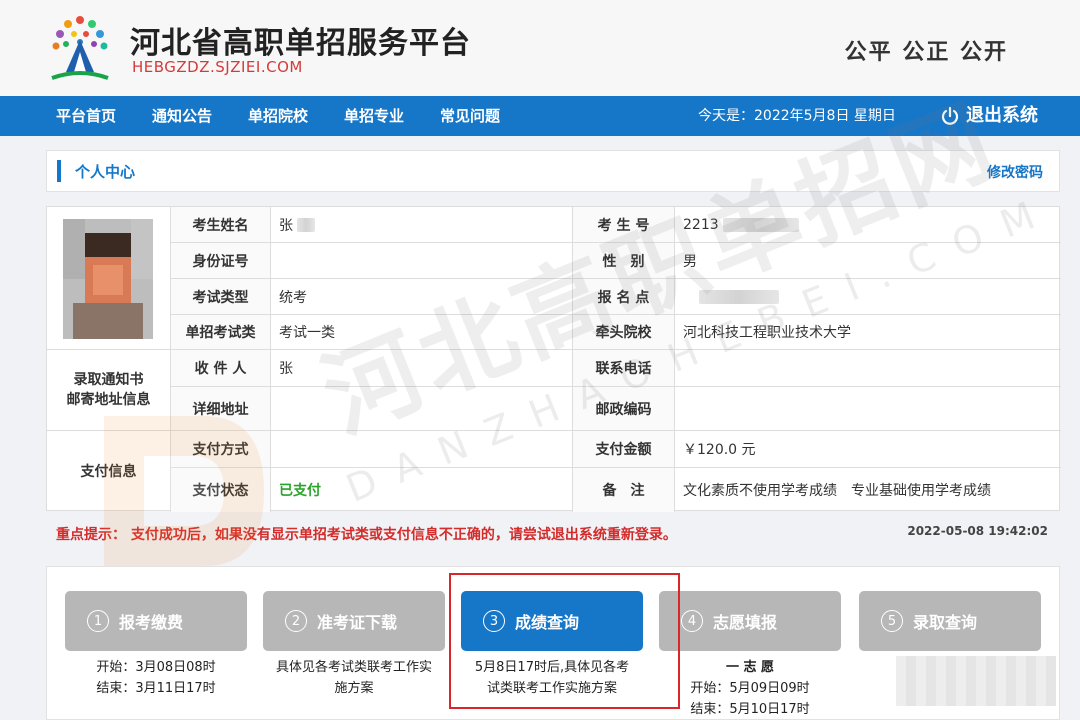 The height and width of the screenshot is (720, 1080). Describe the element at coordinates (221, 296) in the screenshot. I see `label-exam-type: 考试类型` at that location.